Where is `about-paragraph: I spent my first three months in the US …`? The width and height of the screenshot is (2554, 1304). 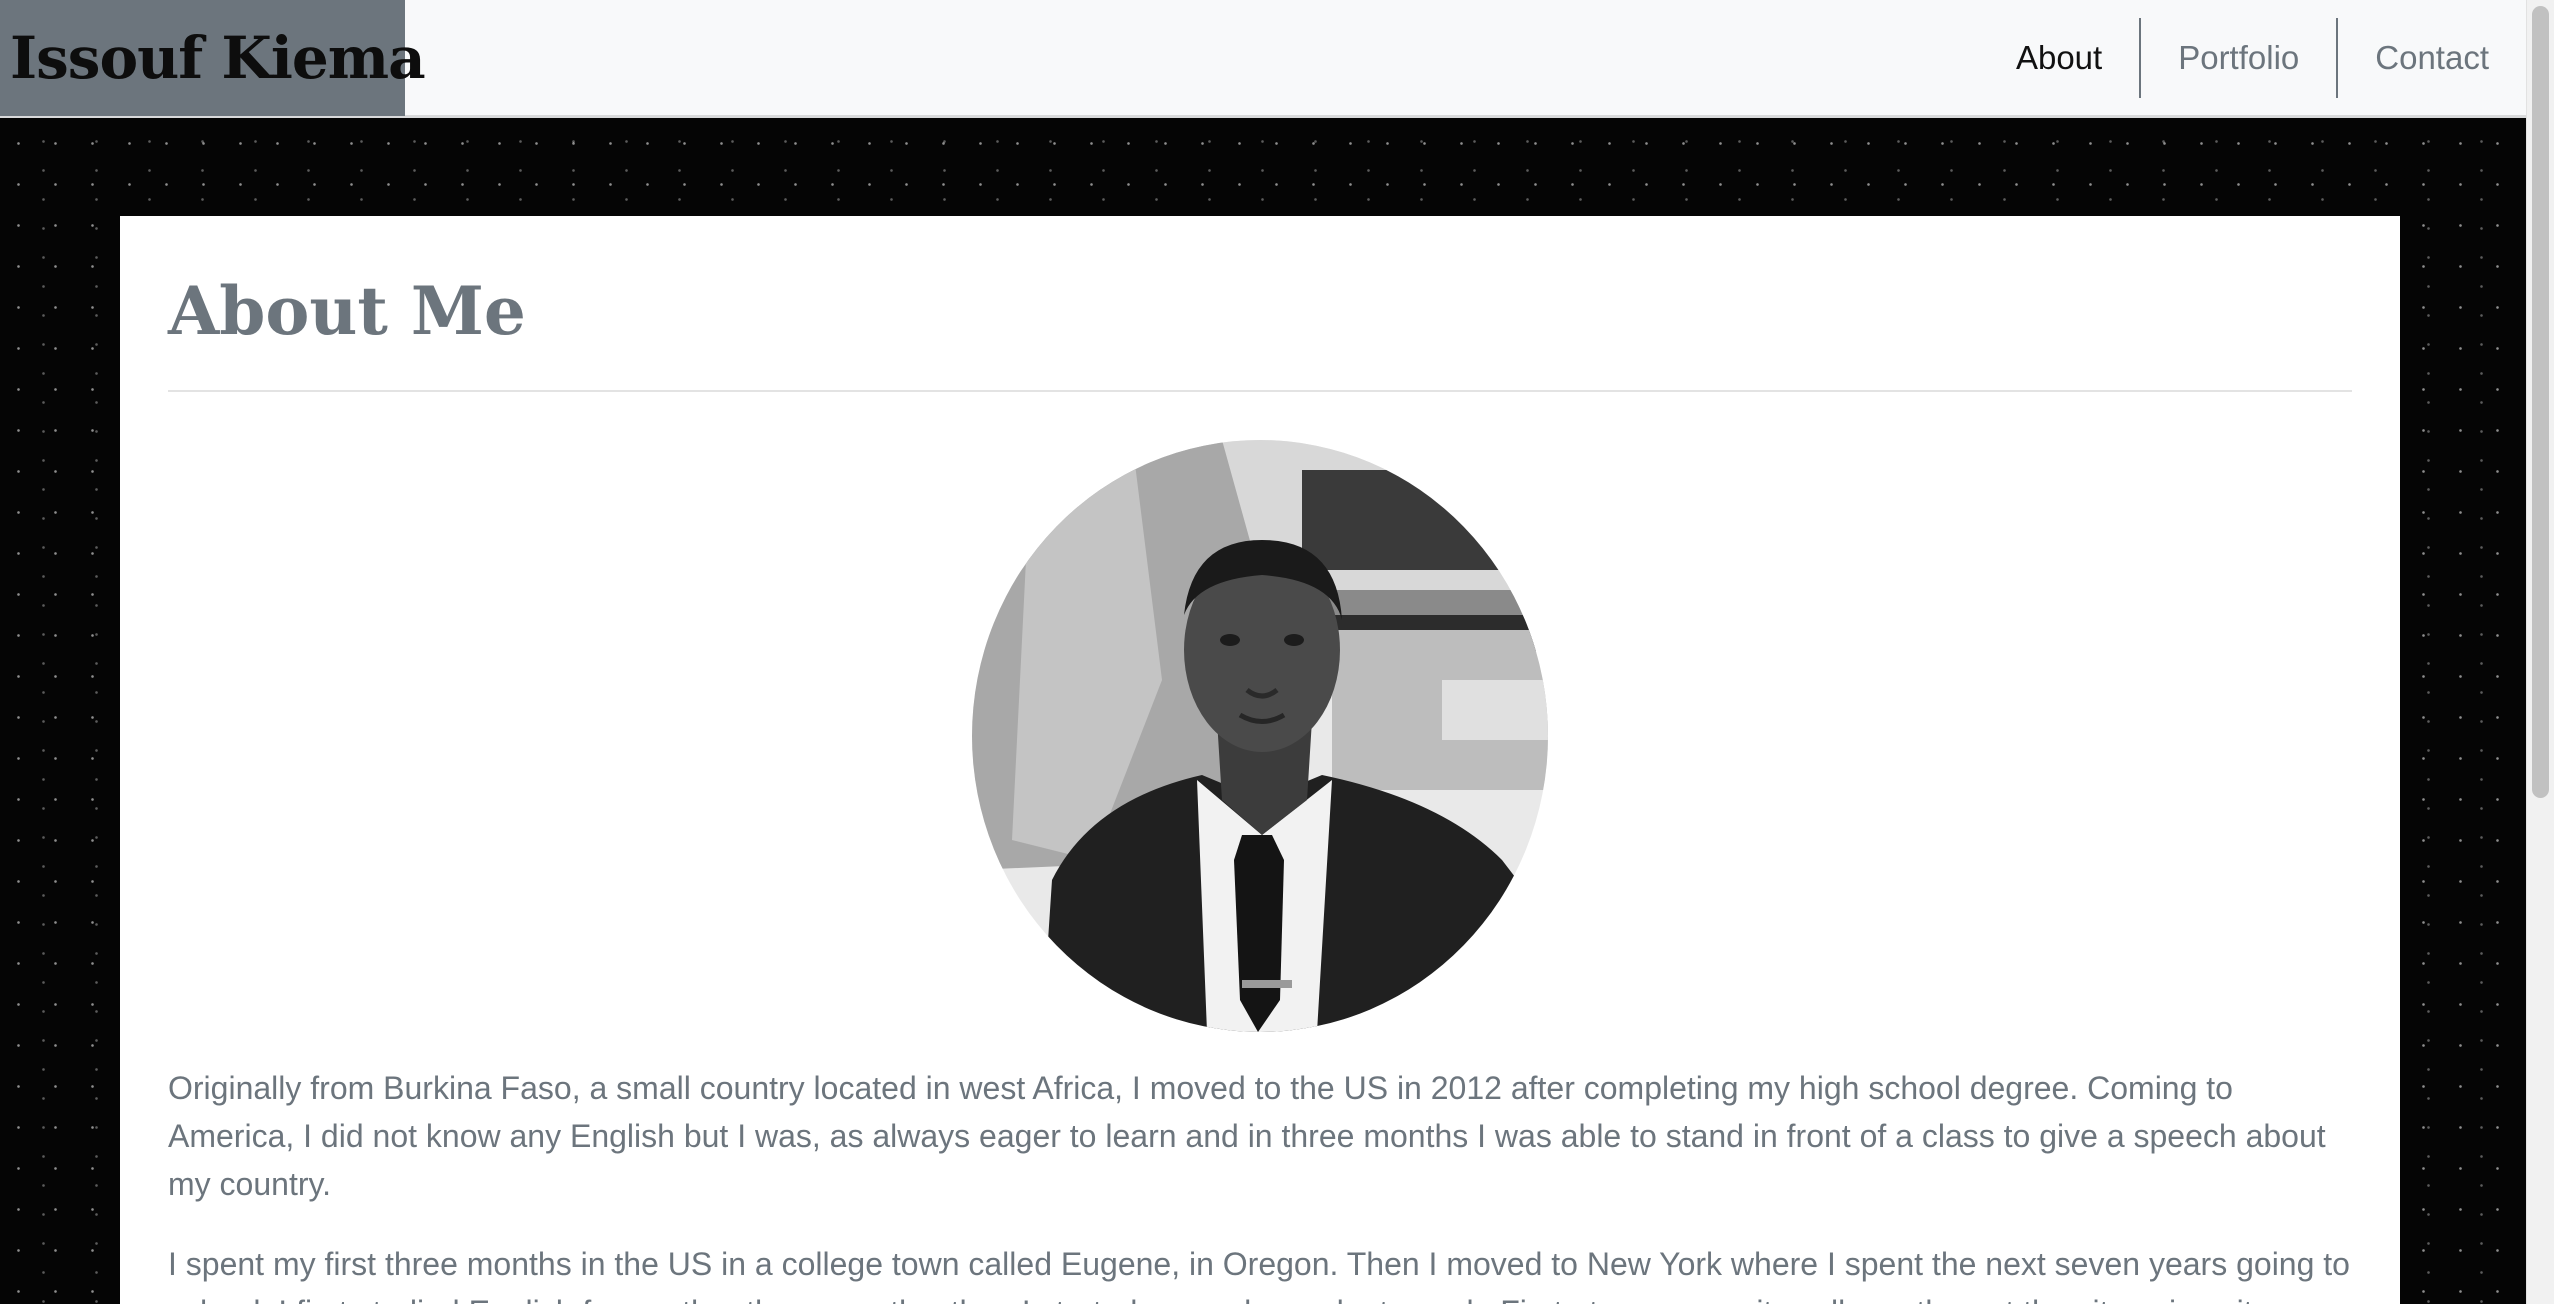
about-paragraph: I spent my first three months in the US … is located at coordinates (1259, 1275).